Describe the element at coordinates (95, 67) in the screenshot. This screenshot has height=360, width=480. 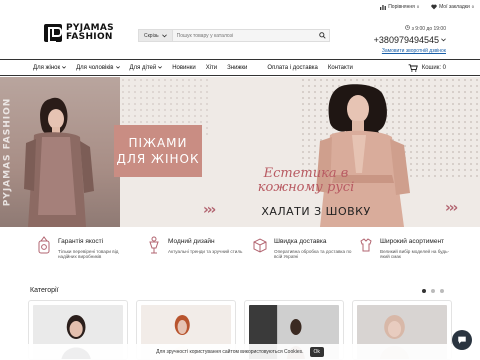
I see `nav-label: Для чоловіків` at that location.